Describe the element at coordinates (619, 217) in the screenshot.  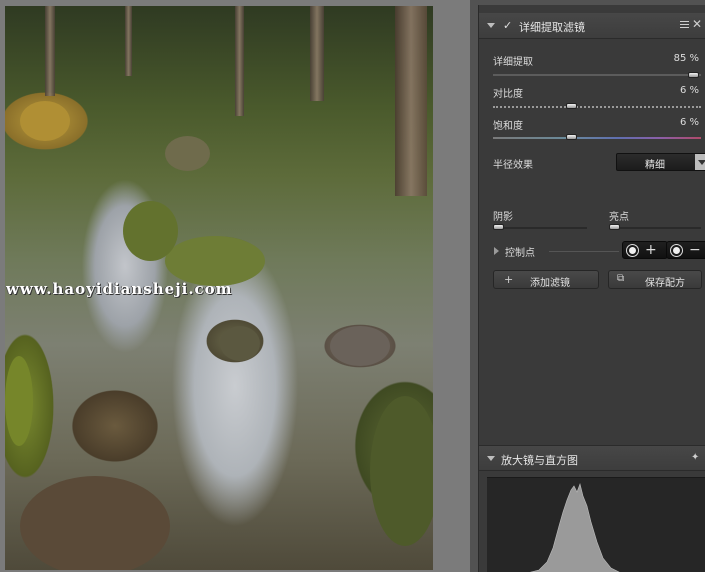
I see `highlights-label: 亮点` at that location.